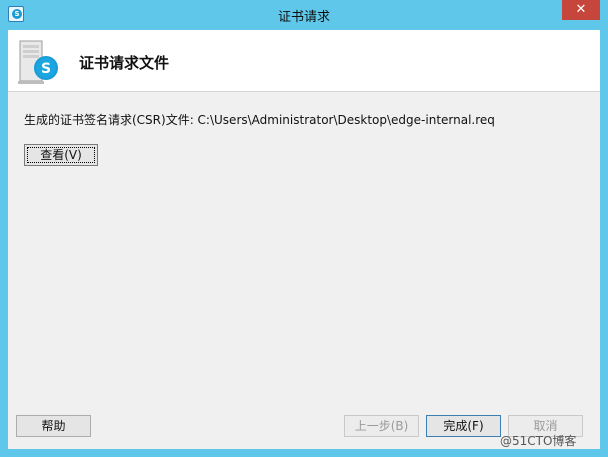  I want to click on back-button: 上一步(B), so click(381, 426).